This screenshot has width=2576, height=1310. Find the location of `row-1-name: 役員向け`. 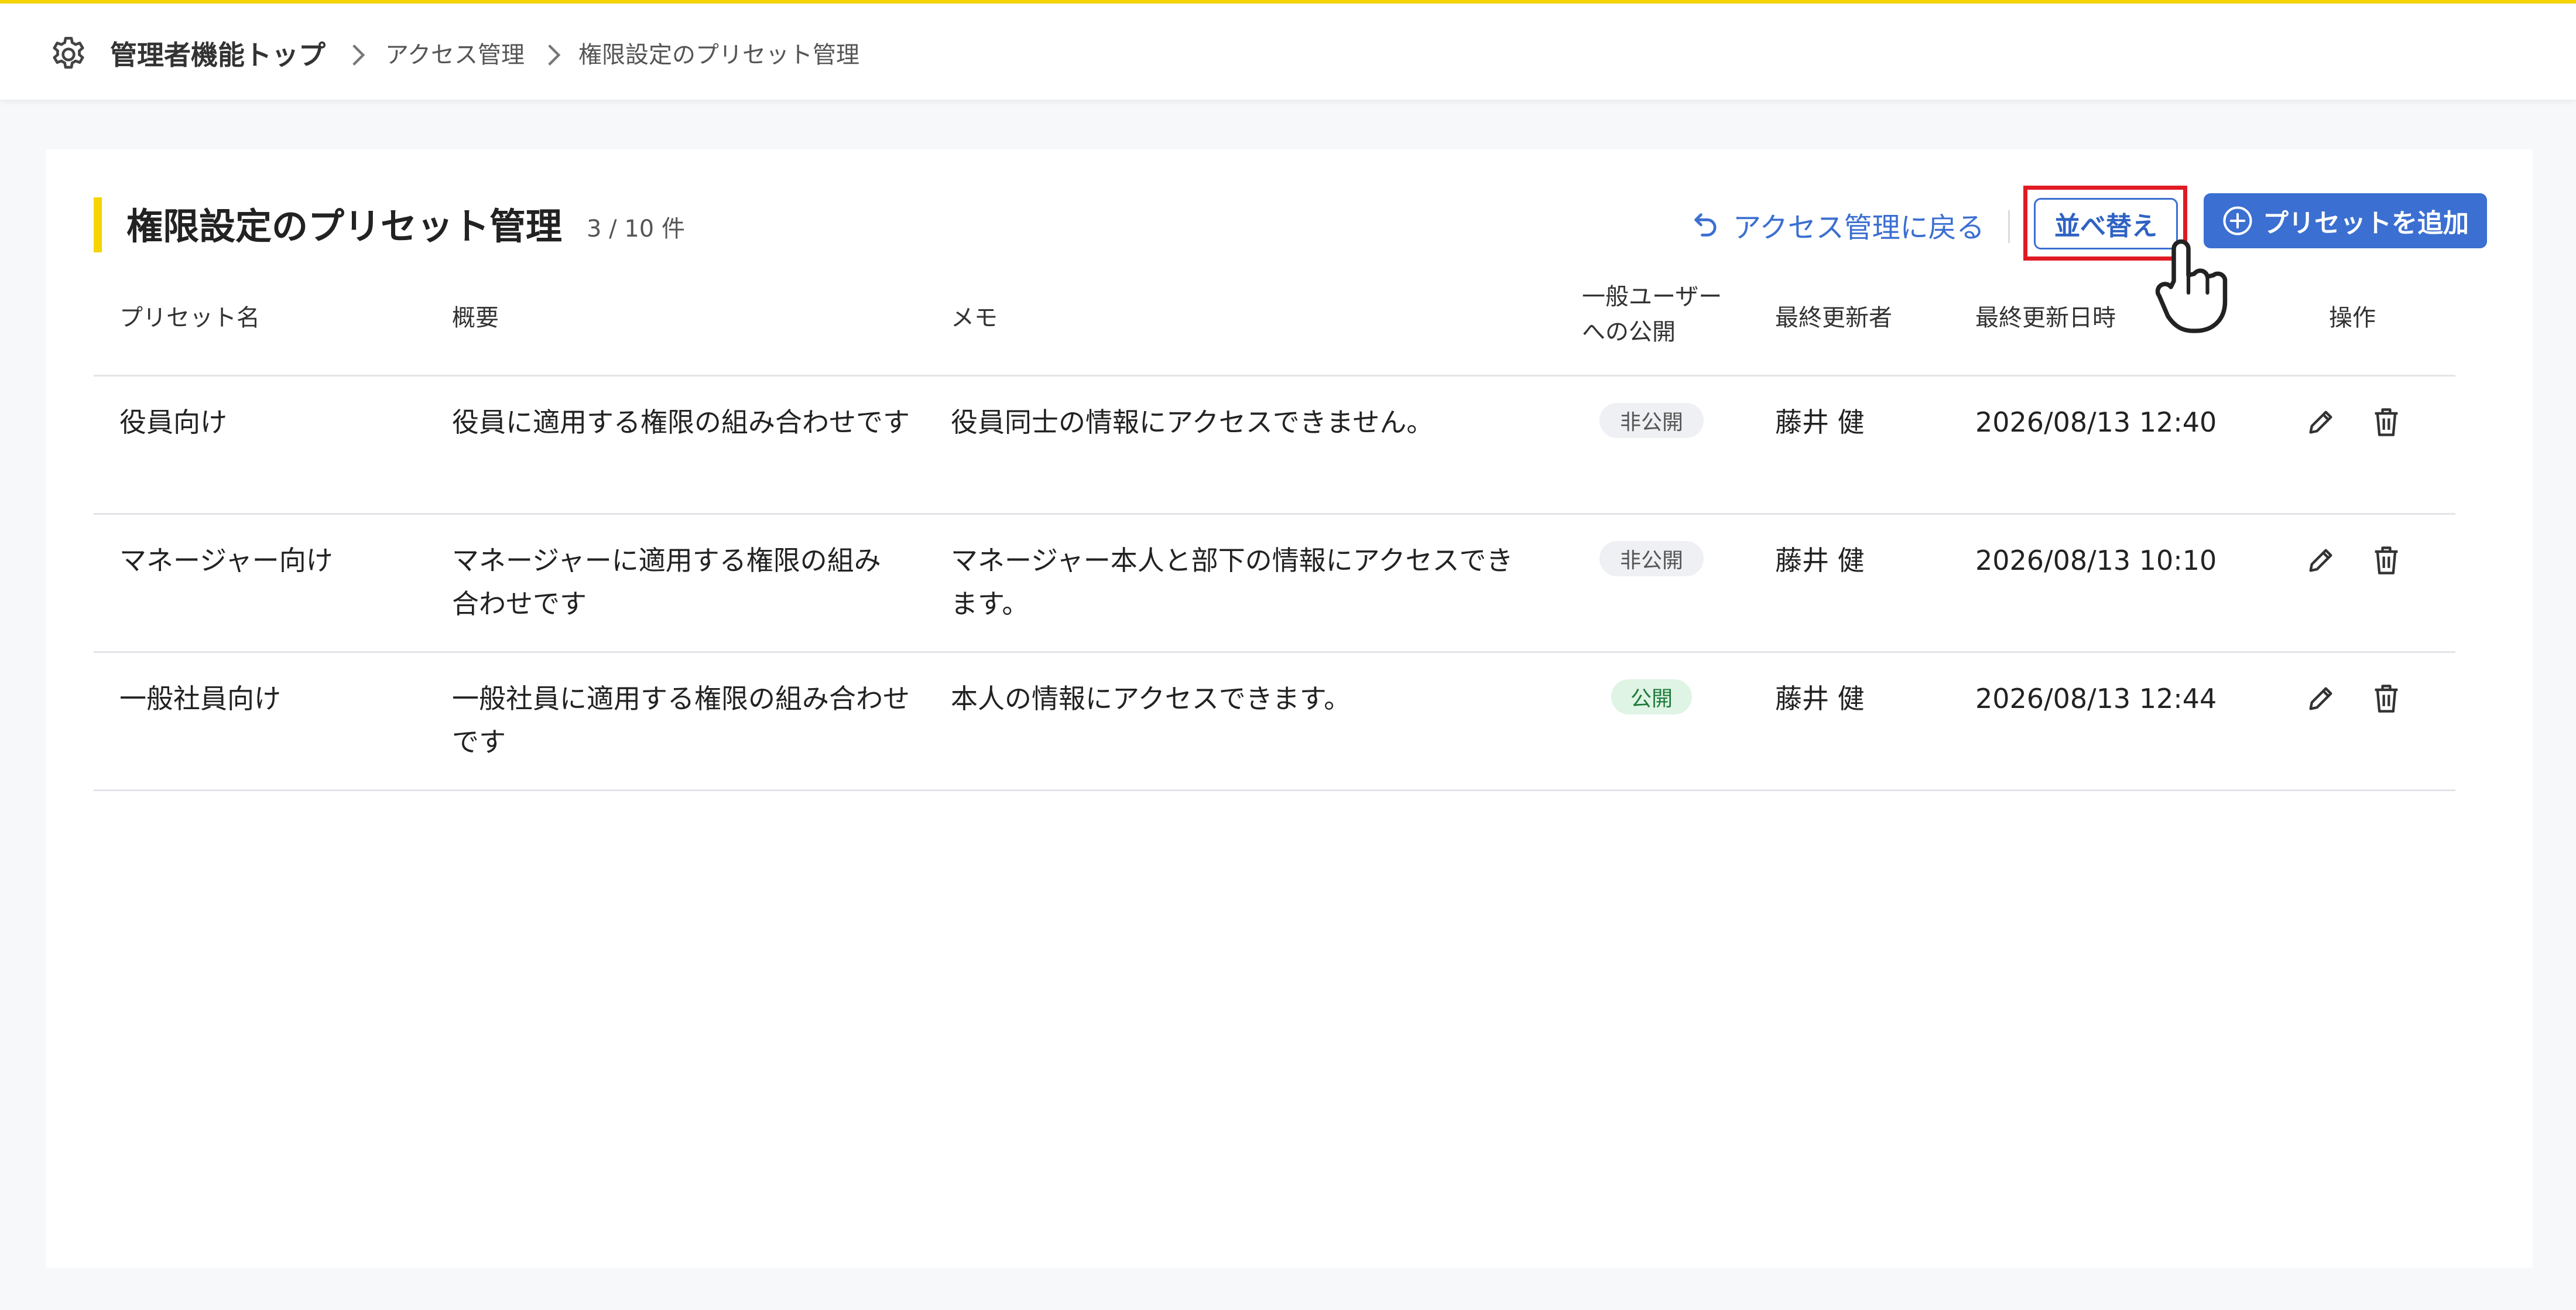

row-1-name: 役員向け is located at coordinates (173, 422).